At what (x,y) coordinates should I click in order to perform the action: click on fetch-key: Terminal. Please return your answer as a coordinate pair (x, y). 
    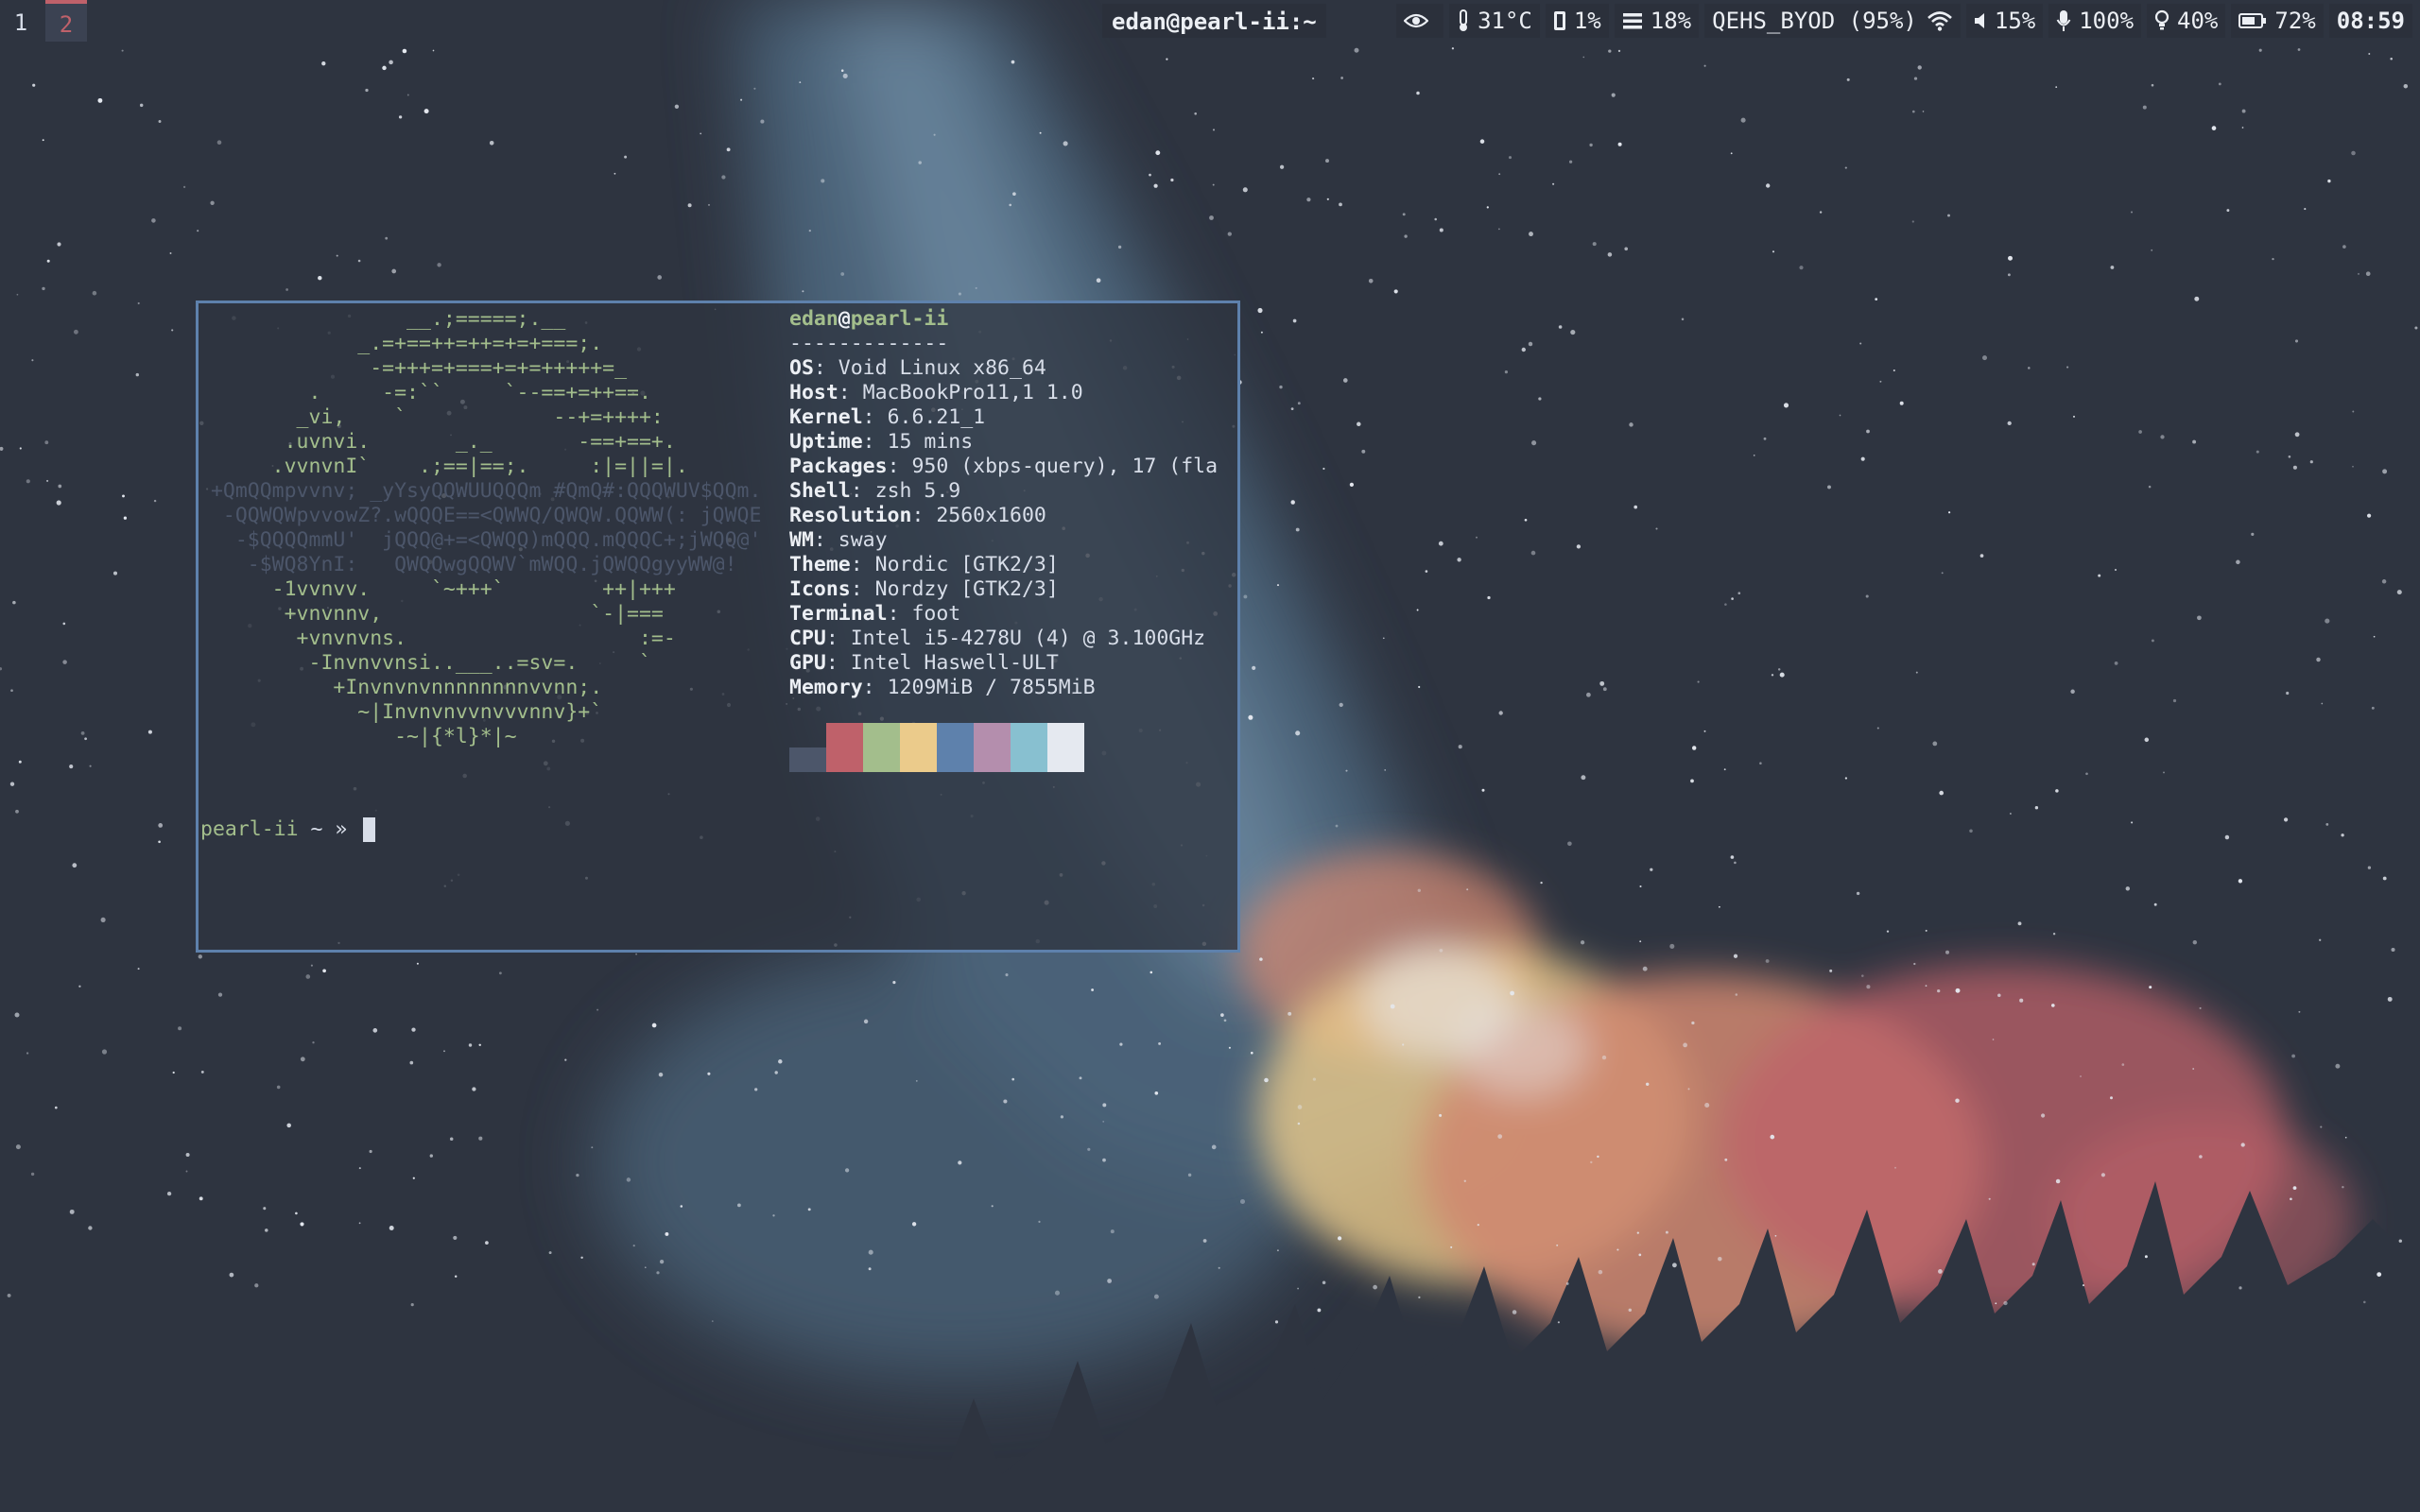
    Looking at the image, I should click on (838, 614).